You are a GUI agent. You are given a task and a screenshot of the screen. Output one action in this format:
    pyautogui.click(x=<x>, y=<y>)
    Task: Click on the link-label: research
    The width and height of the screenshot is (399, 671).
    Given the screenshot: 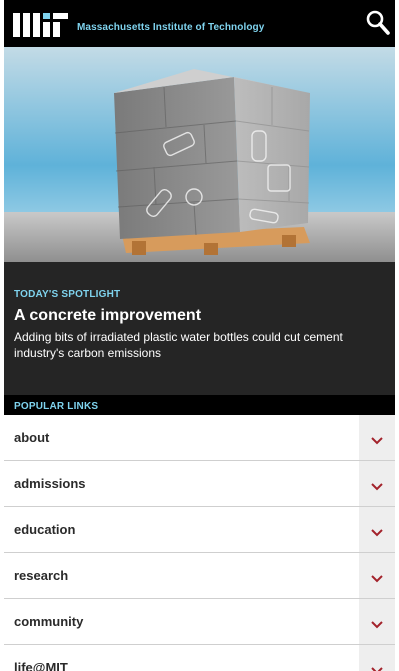 What is the action you would take?
    pyautogui.click(x=41, y=575)
    